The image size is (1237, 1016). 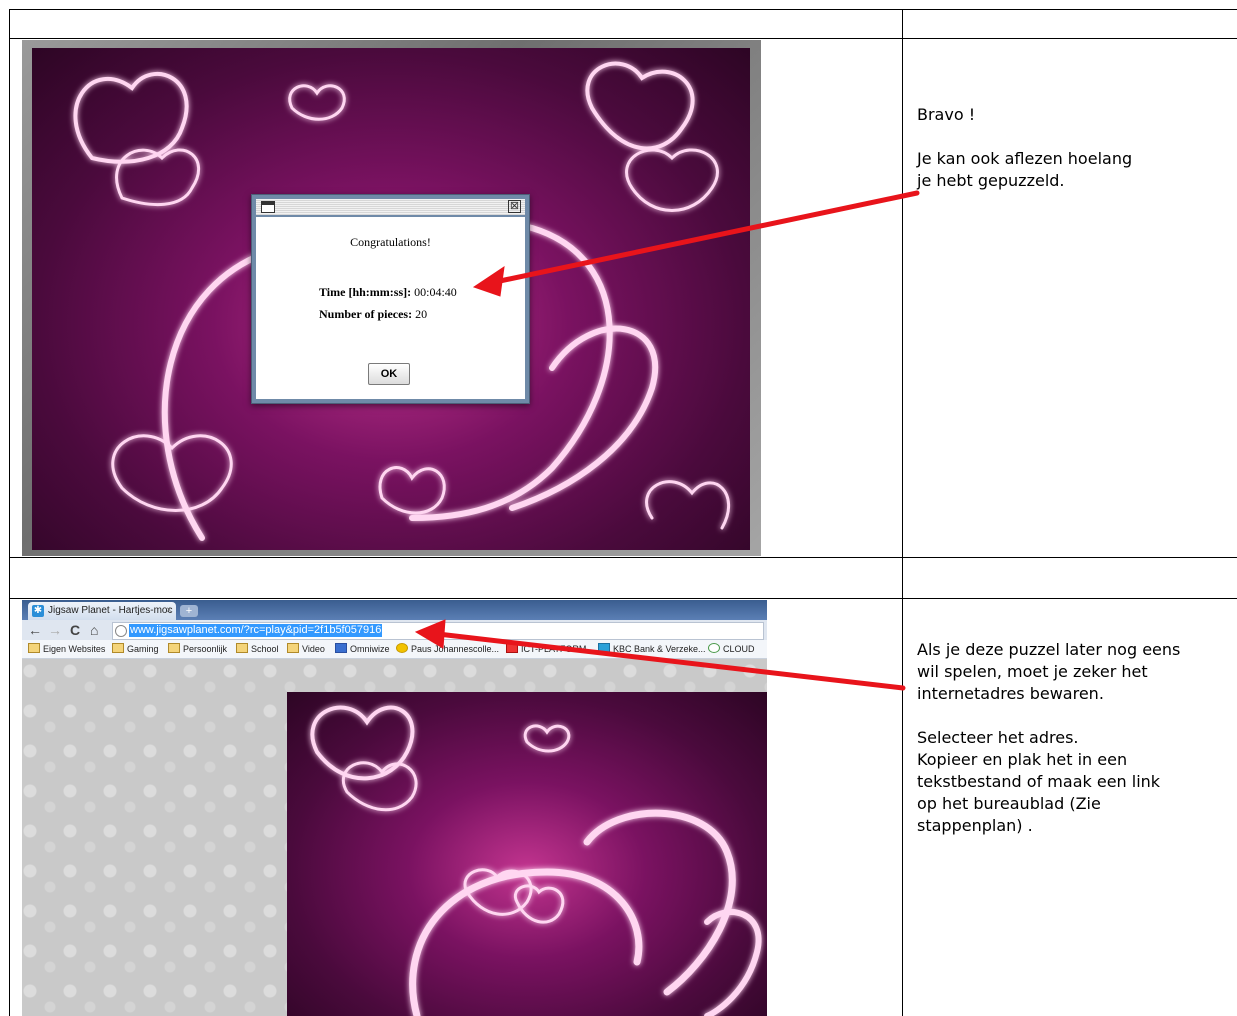 What do you see at coordinates (623, 38) in the screenshot?
I see `grid-line-row1` at bounding box center [623, 38].